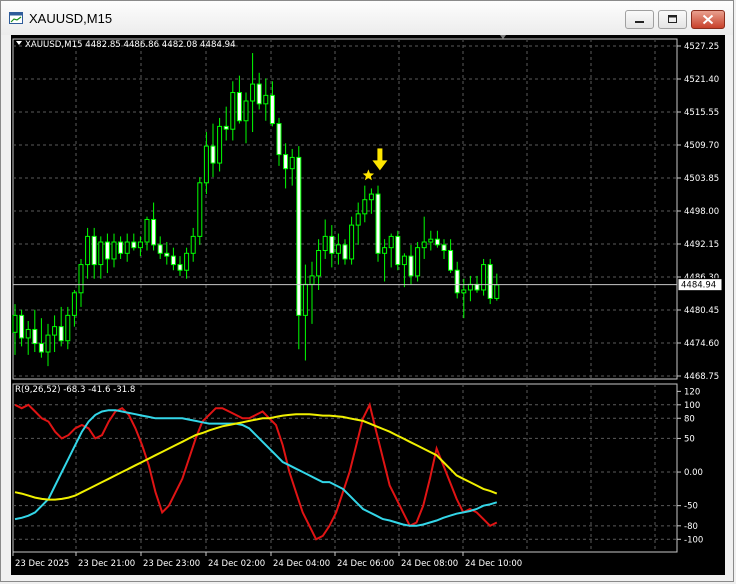 This screenshot has height=584, width=736. I want to click on time-tick-label: 24 Dec 02:00, so click(236, 564).